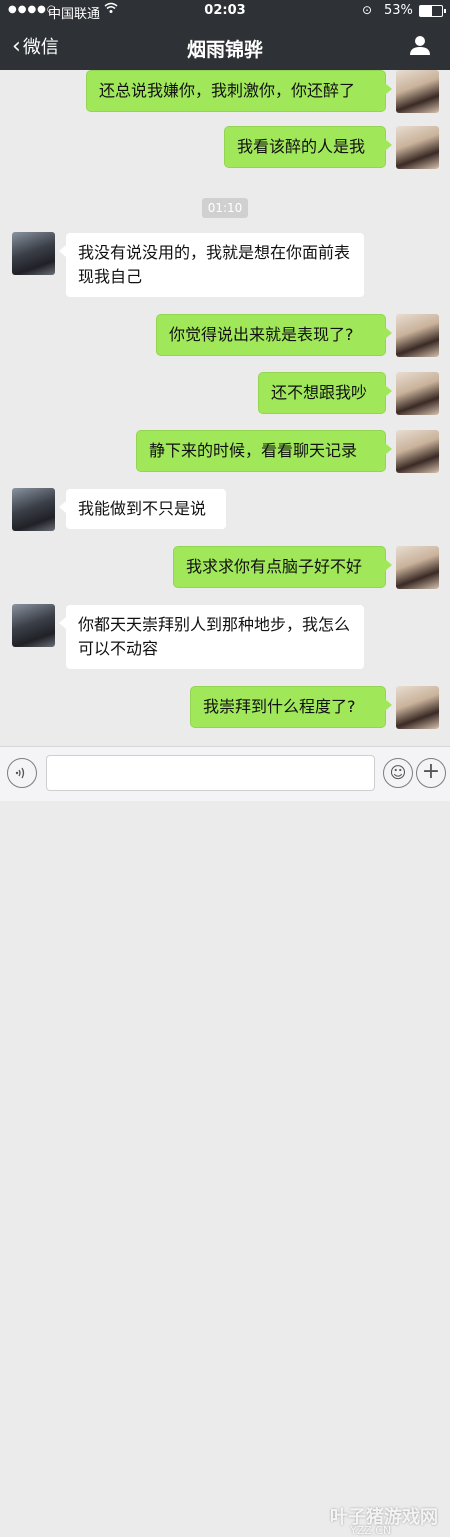  What do you see at coordinates (367, 10) in the screenshot?
I see `rotation-lock-icon: ⊙` at bounding box center [367, 10].